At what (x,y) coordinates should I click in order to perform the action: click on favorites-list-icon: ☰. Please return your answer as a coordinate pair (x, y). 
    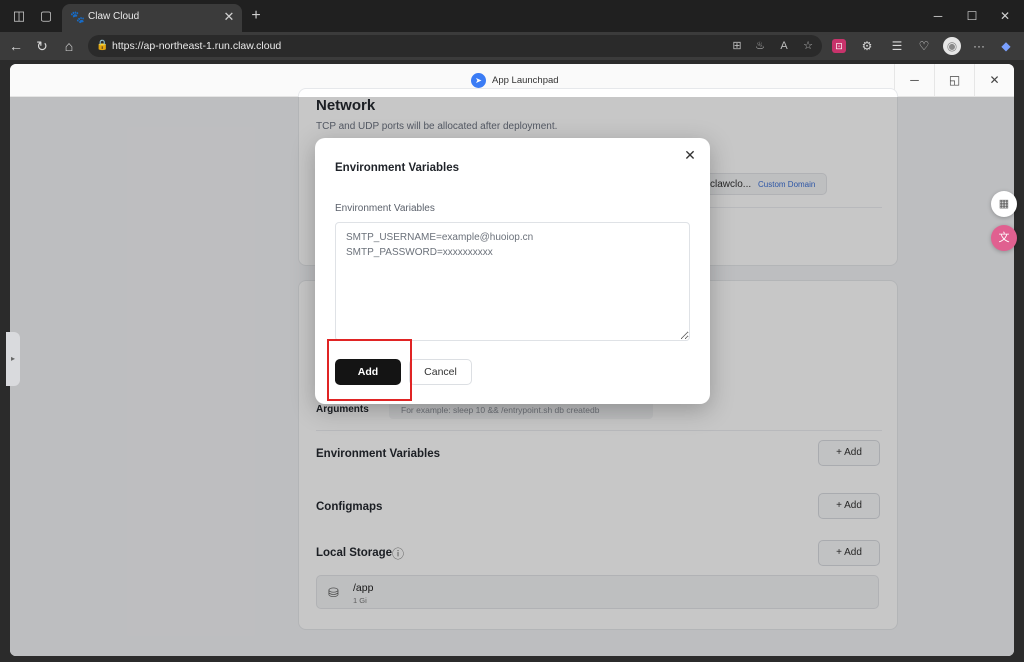
    Looking at the image, I should click on (897, 46).